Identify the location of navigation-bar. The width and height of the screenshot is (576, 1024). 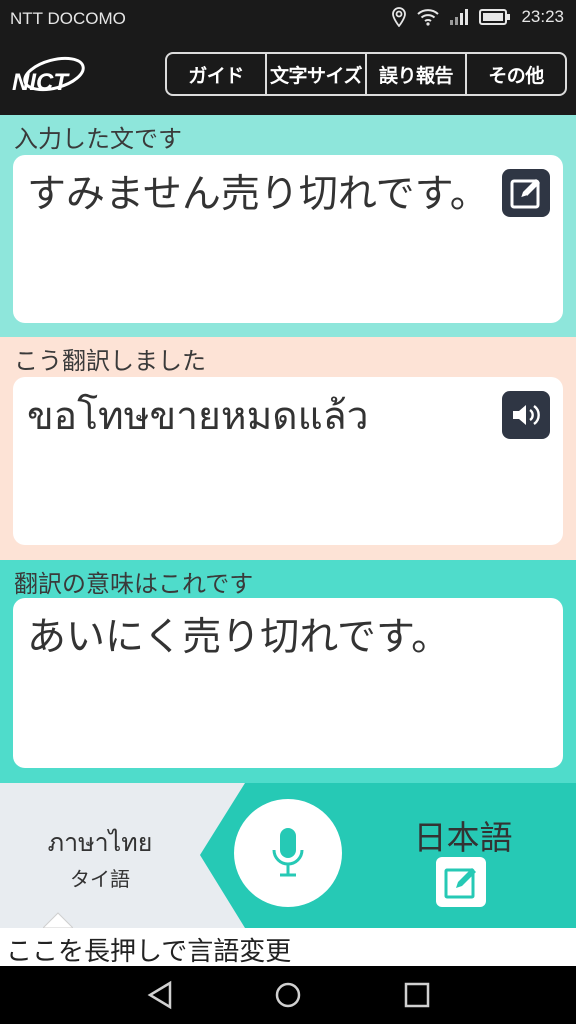
(288, 995).